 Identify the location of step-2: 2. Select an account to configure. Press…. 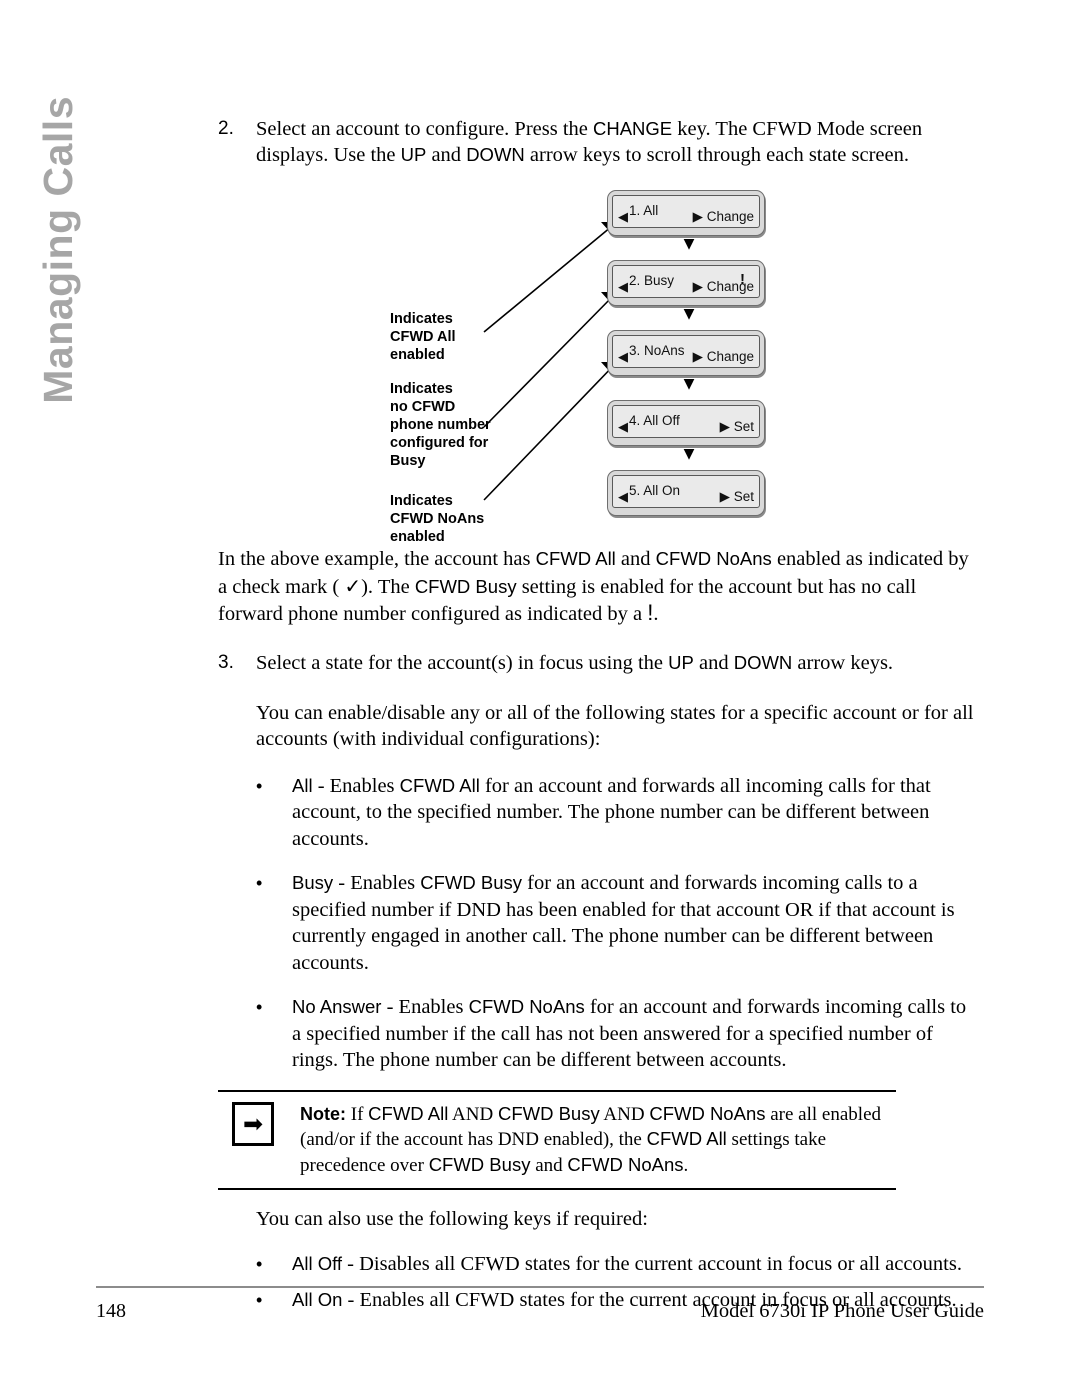
(599, 142).